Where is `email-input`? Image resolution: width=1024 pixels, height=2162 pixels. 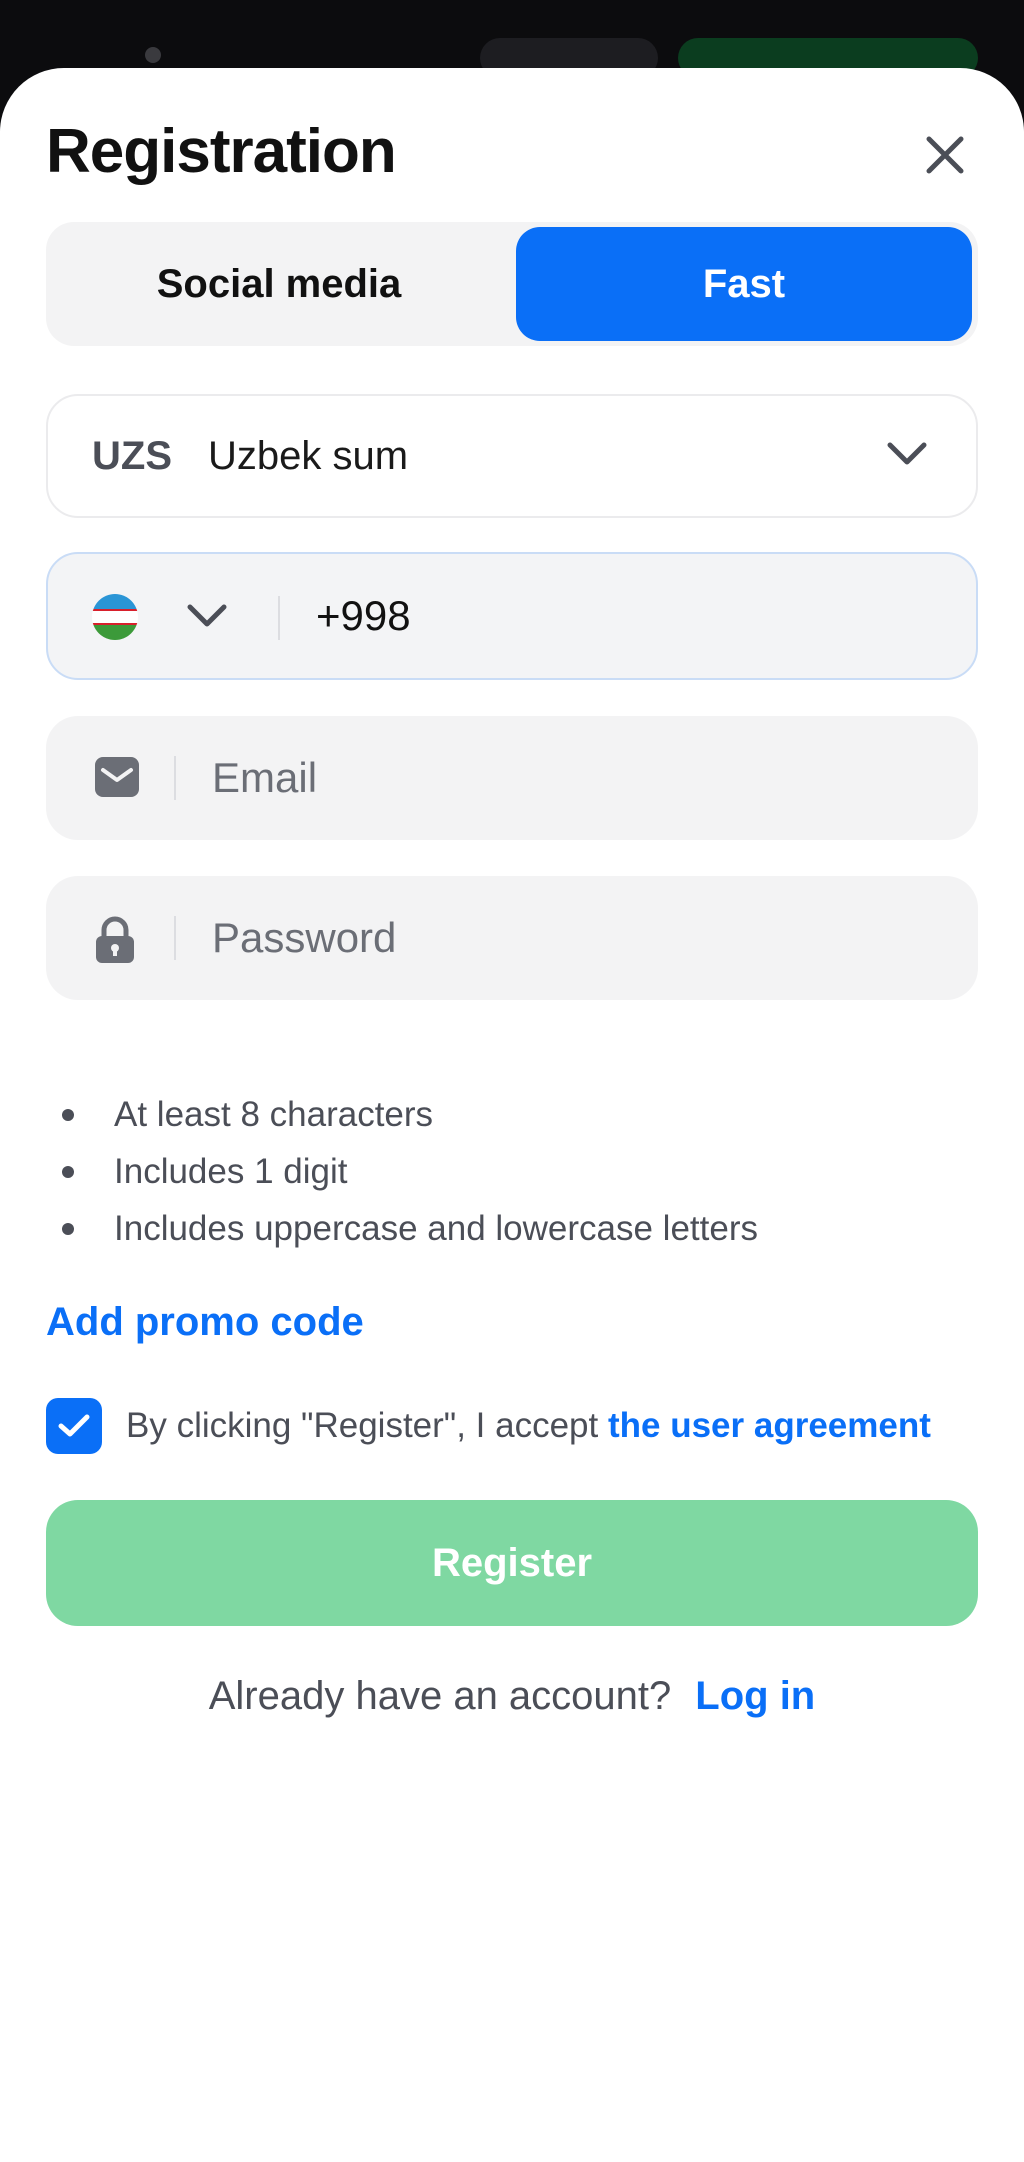 email-input is located at coordinates (570, 778).